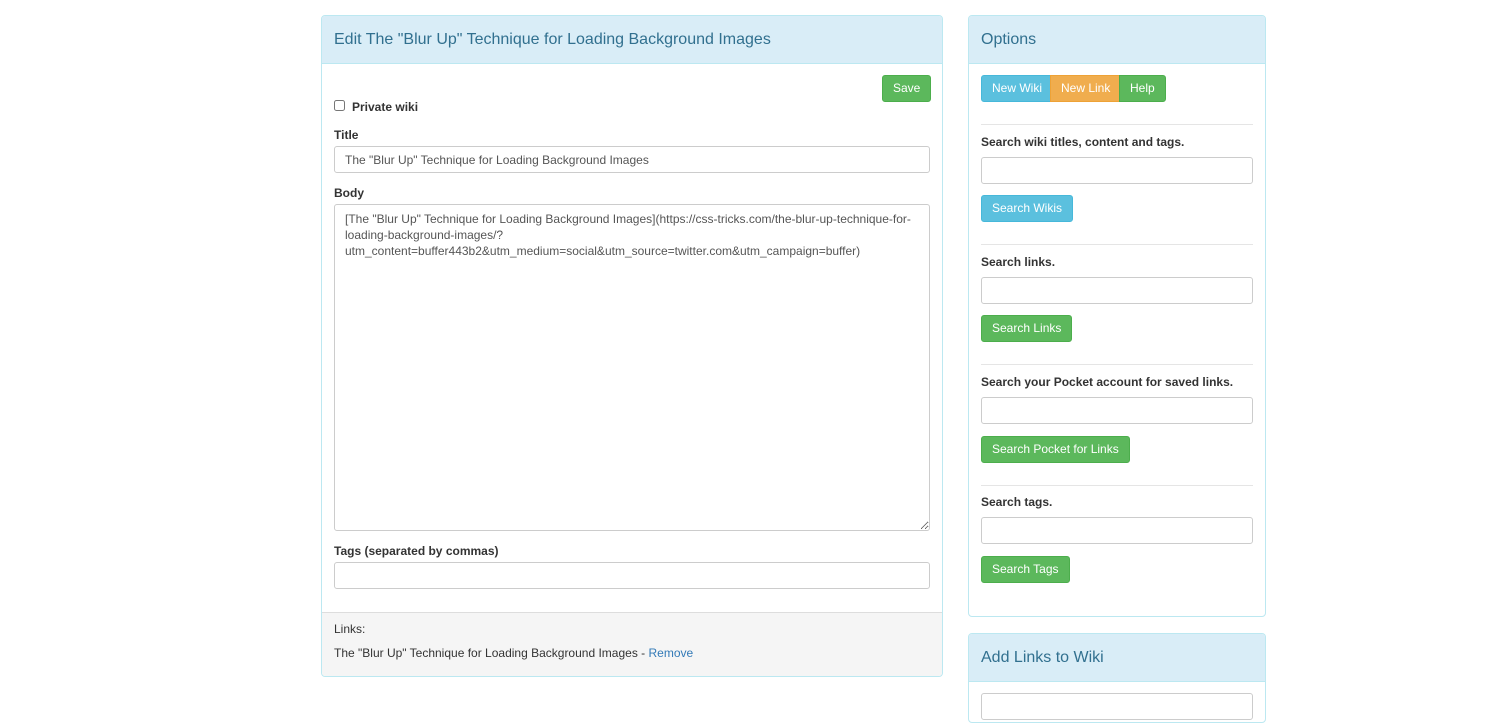 The height and width of the screenshot is (723, 1500). I want to click on tags-input, so click(632, 575).